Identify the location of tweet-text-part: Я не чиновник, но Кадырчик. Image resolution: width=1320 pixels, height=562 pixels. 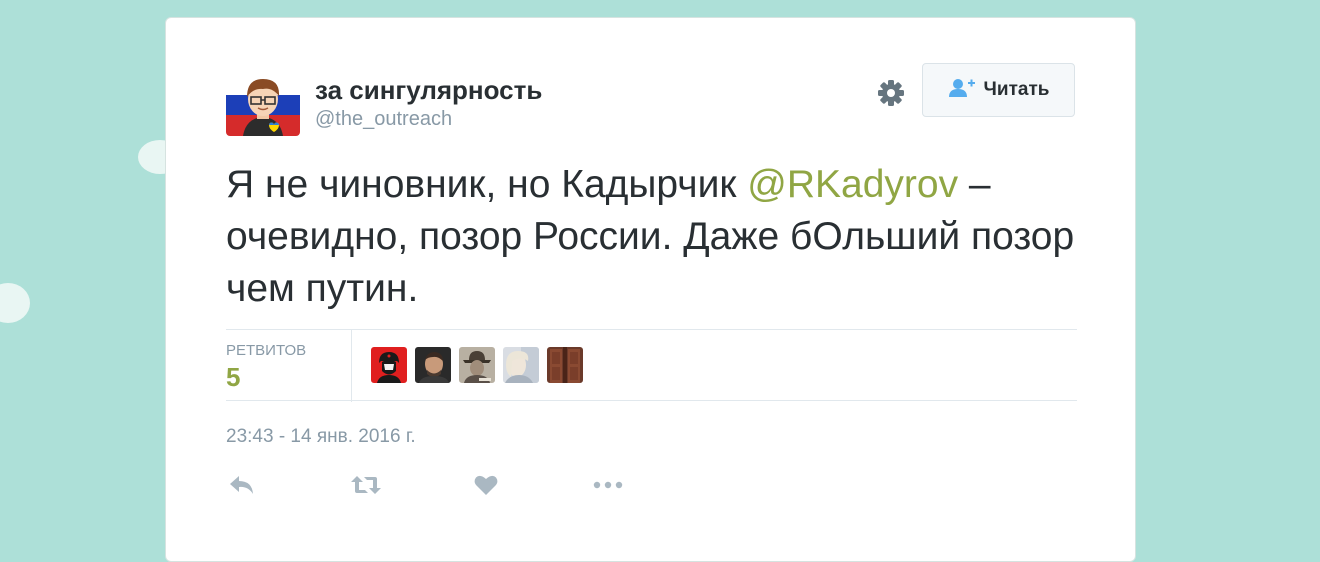
(487, 184).